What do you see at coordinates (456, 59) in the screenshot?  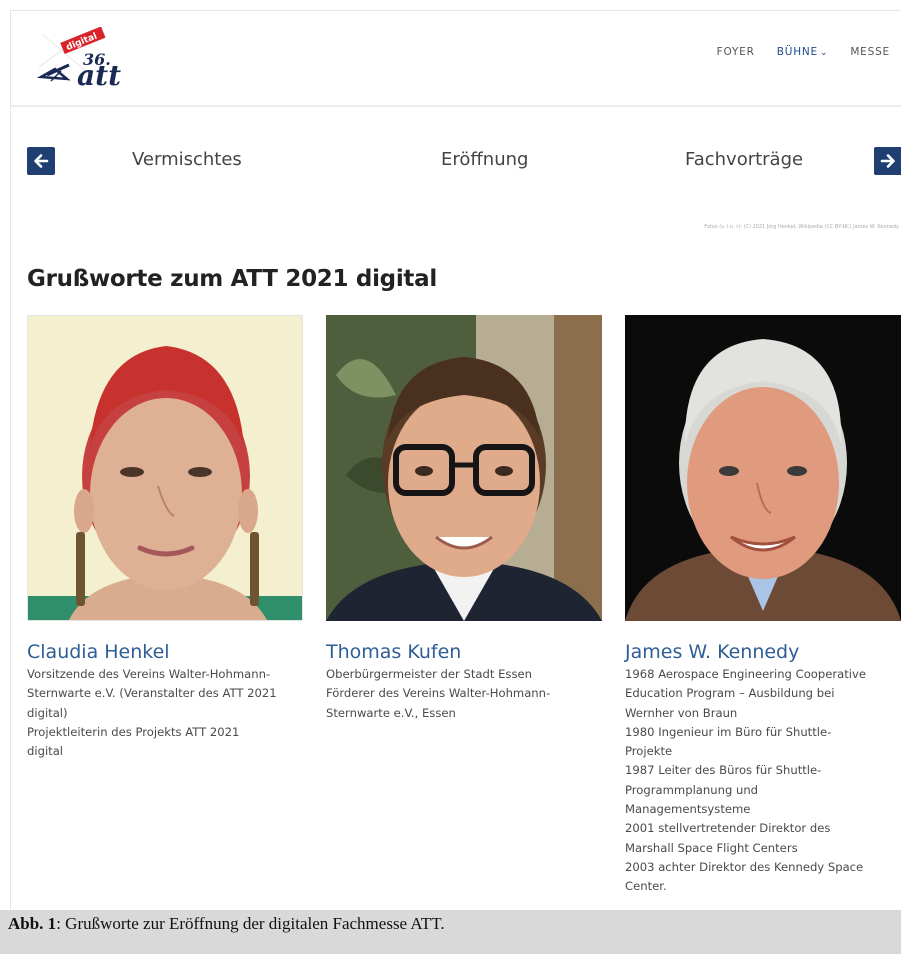 I see `site-header: digital 36. att FOYER BÜHNE ⌄ MESSE` at bounding box center [456, 59].